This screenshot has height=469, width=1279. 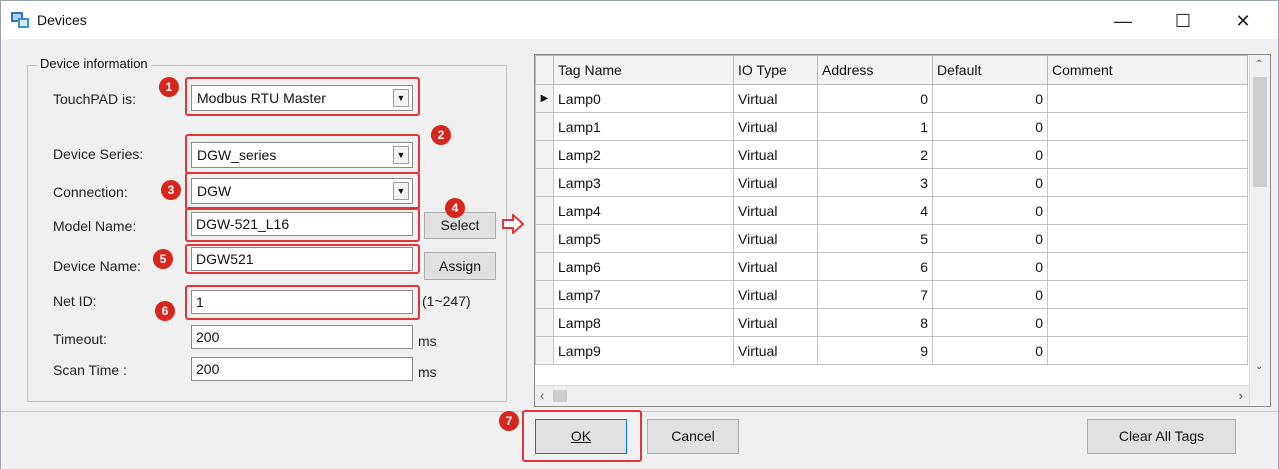 What do you see at coordinates (302, 155) in the screenshot?
I see `device-series-select: DGW_series ▼` at bounding box center [302, 155].